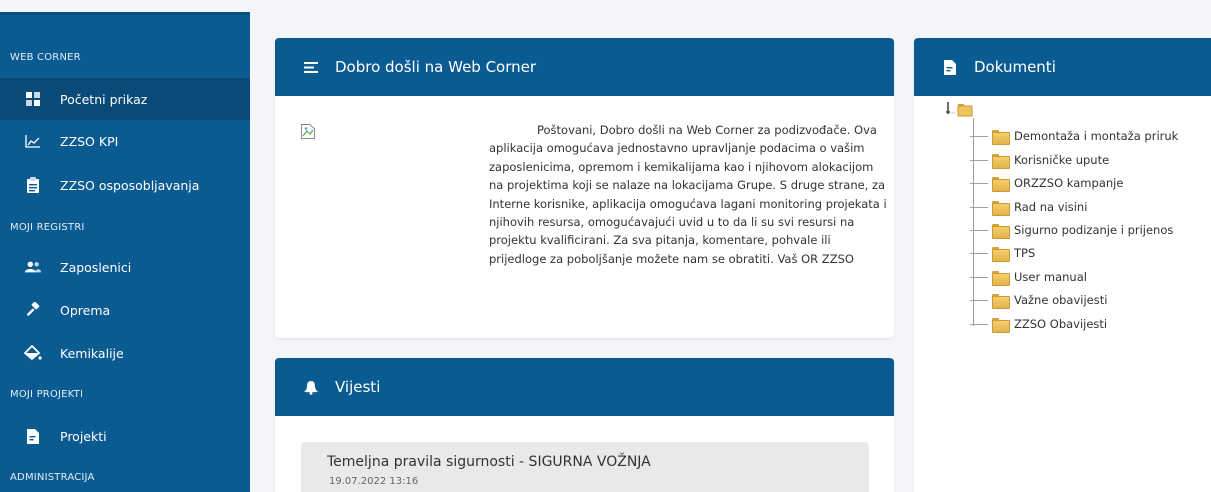 The width and height of the screenshot is (1211, 492). What do you see at coordinates (104, 99) in the screenshot?
I see `sidebar-item-label: Početni prikaz` at bounding box center [104, 99].